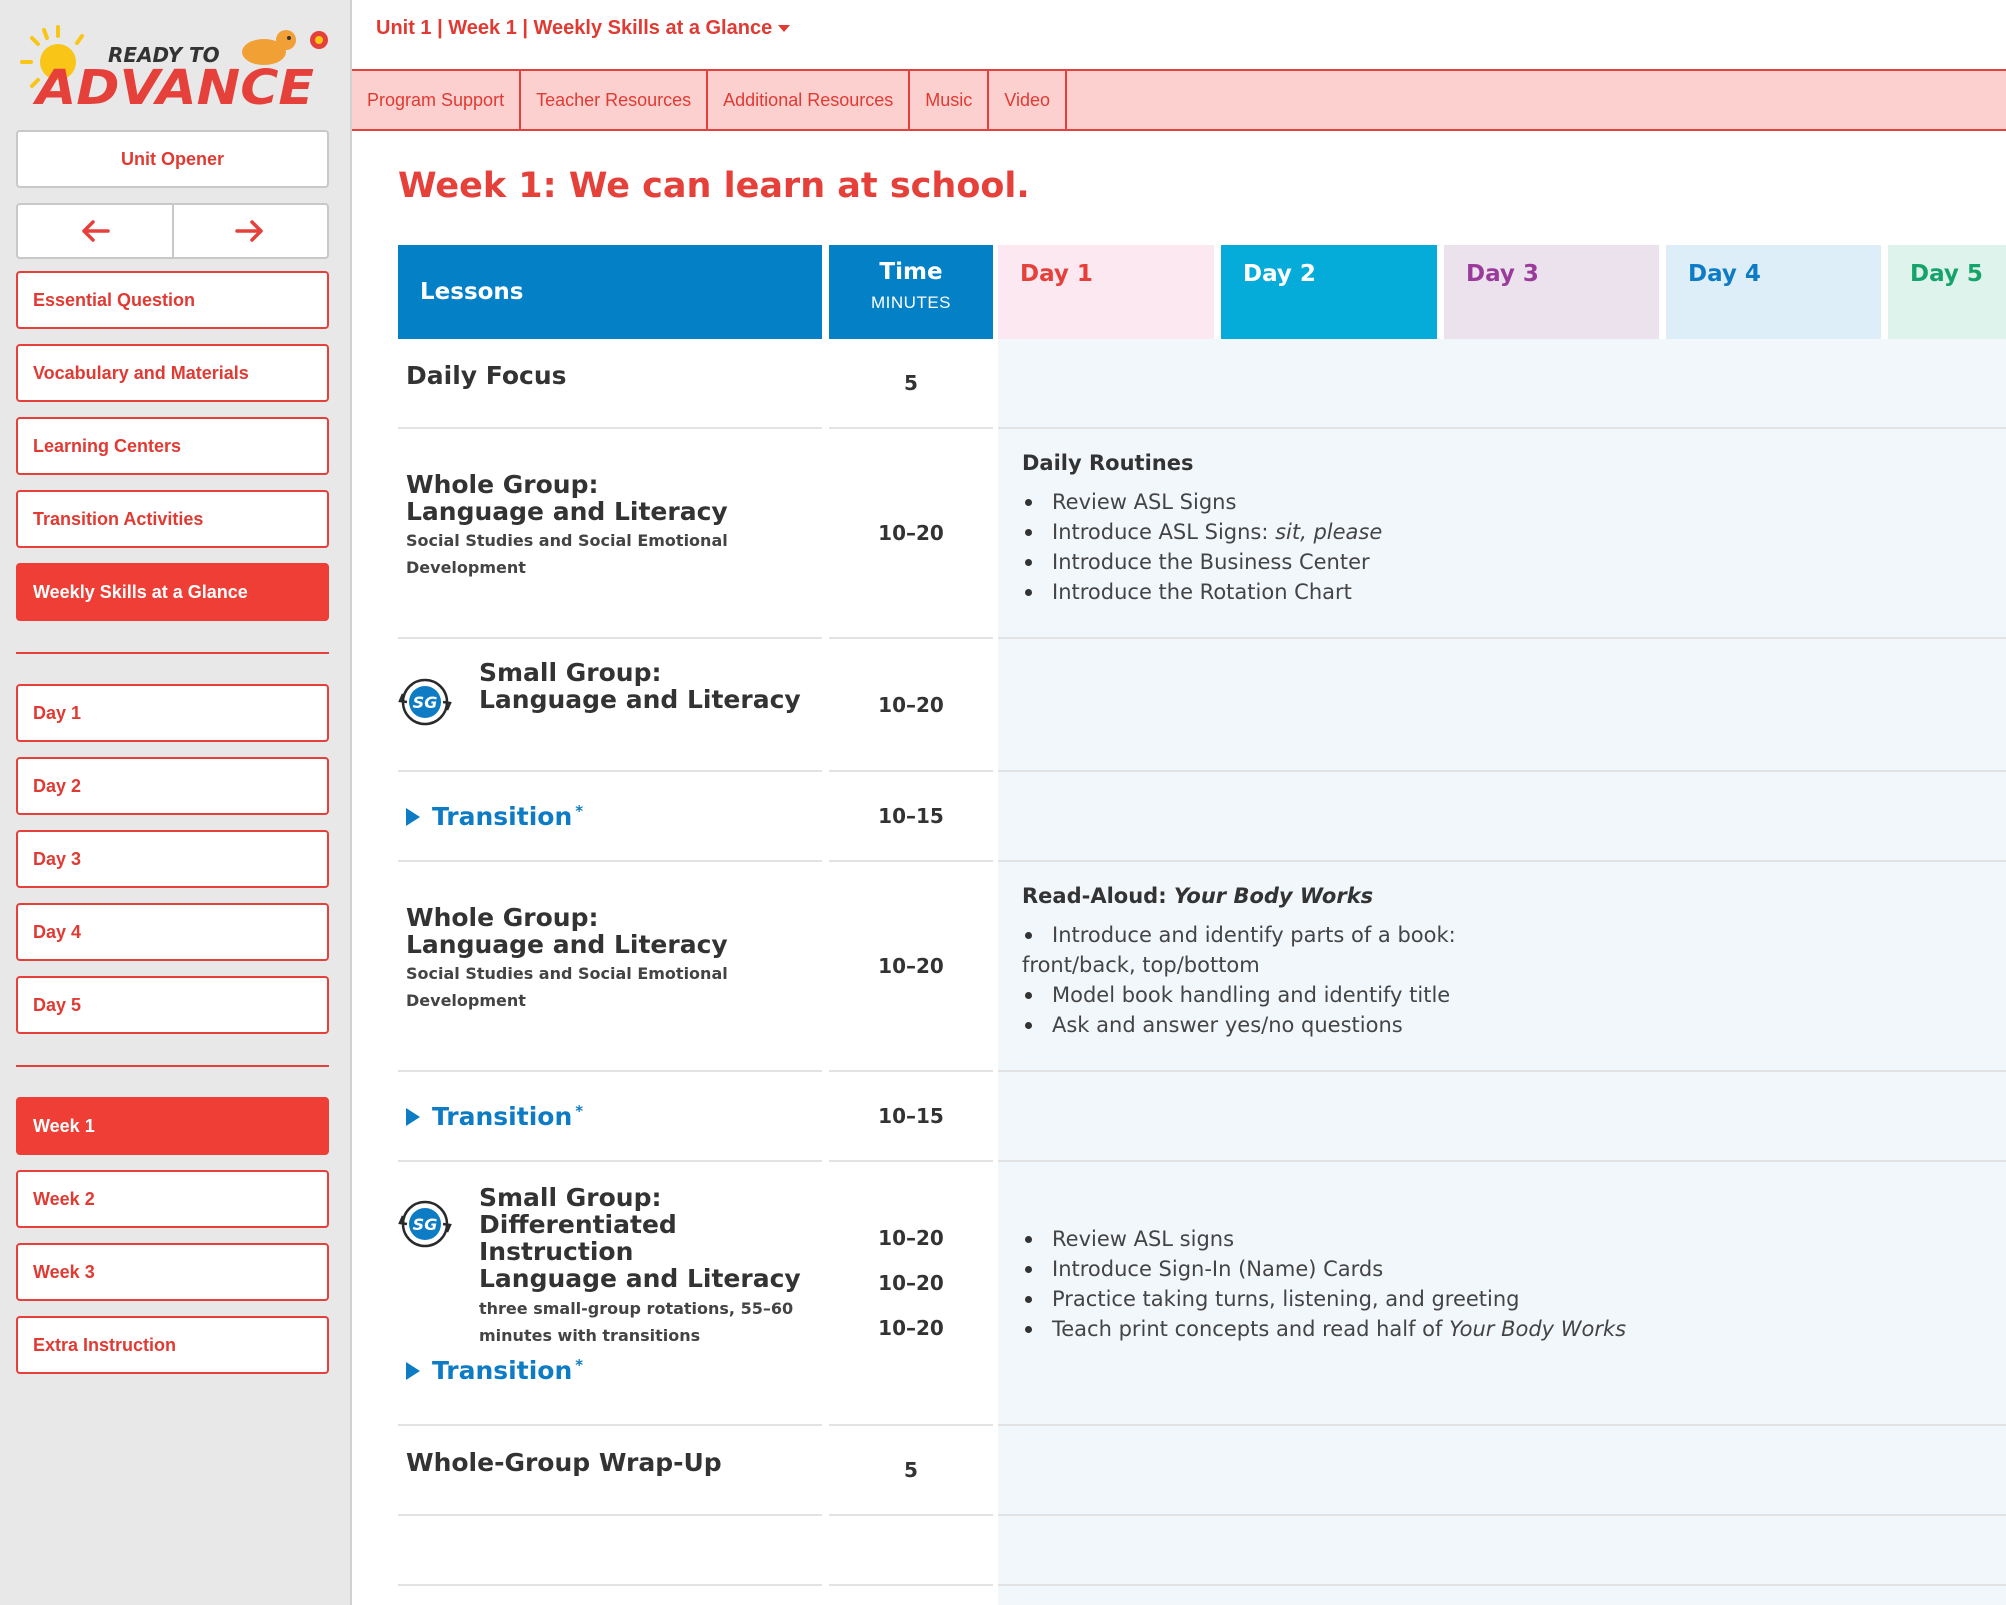 The height and width of the screenshot is (1605, 2006). Describe the element at coordinates (1106, 292) in the screenshot. I see `tab-day-1: Day 1` at that location.